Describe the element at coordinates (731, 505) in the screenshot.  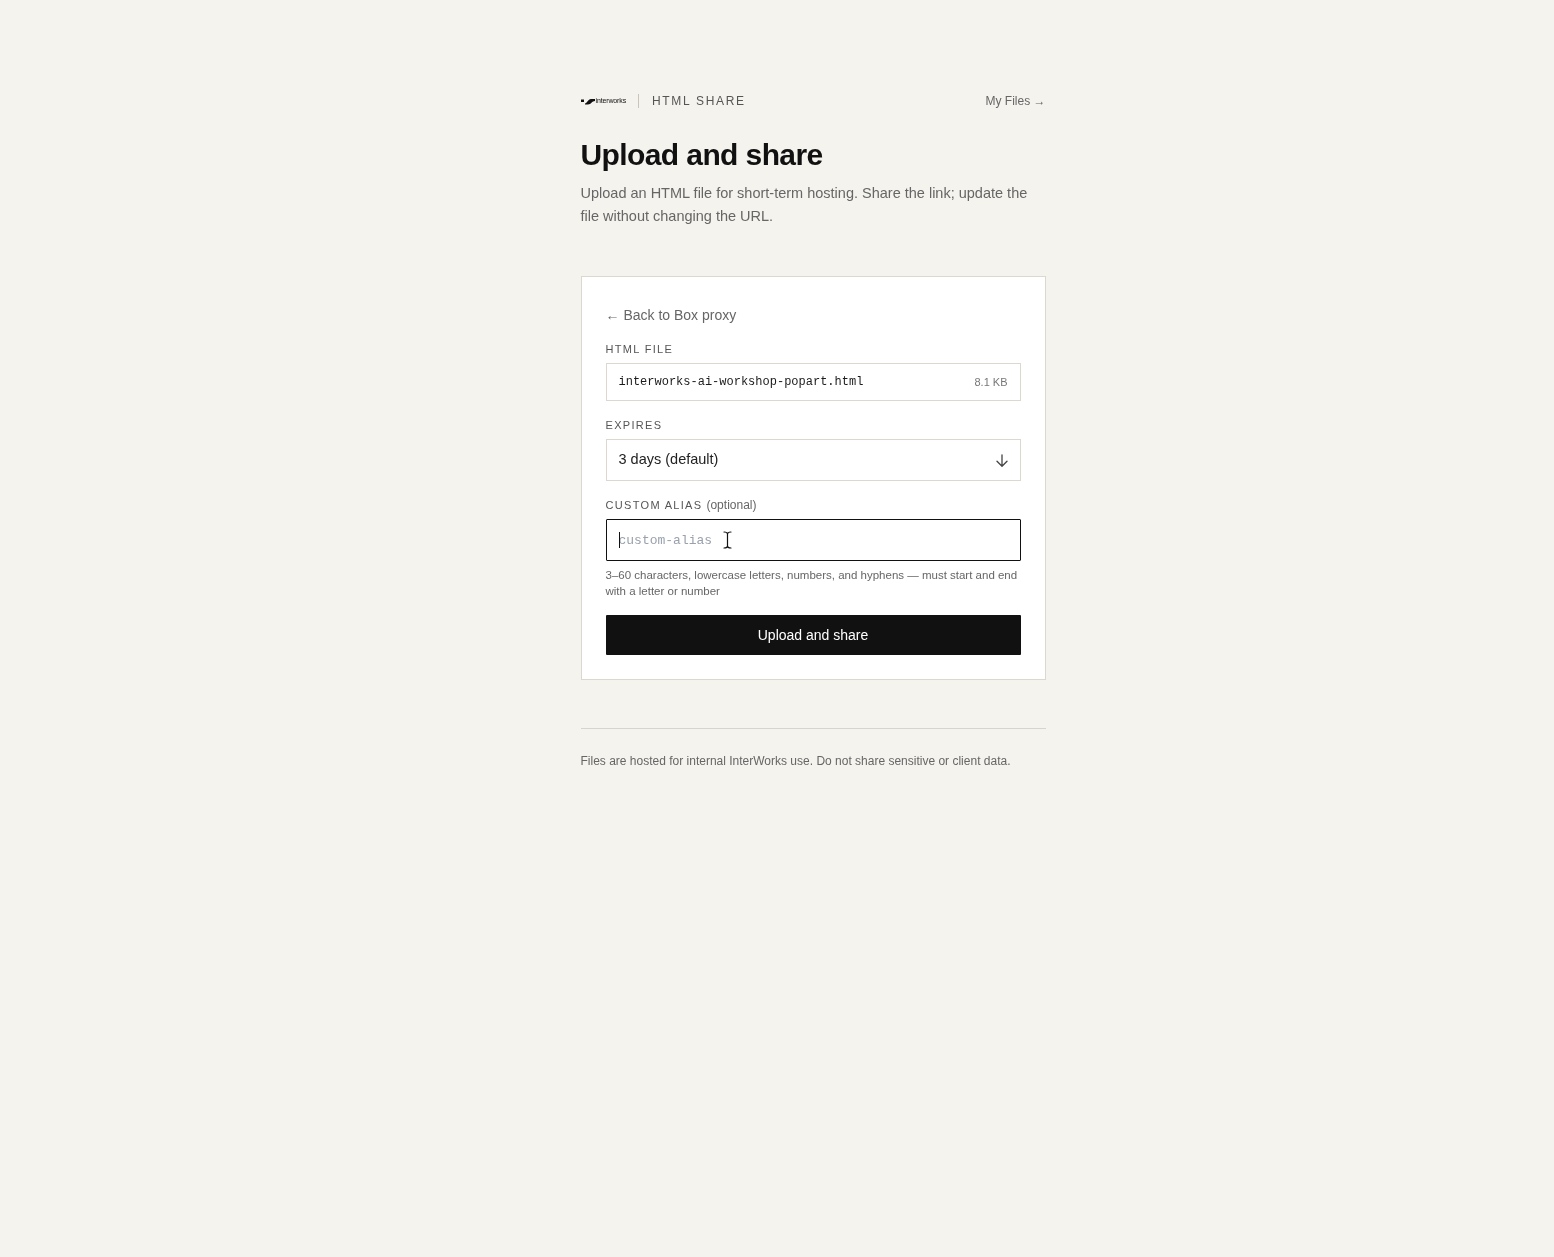
I see `field-label-note: (optional)` at that location.